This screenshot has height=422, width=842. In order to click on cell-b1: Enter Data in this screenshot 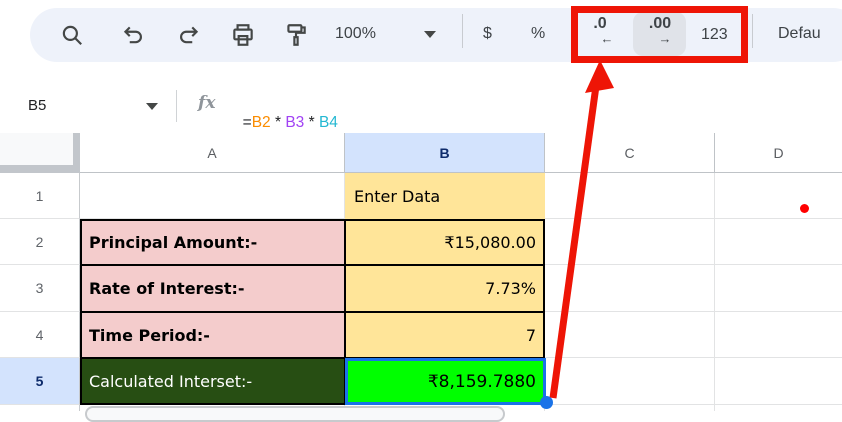, I will do `click(445, 196)`.